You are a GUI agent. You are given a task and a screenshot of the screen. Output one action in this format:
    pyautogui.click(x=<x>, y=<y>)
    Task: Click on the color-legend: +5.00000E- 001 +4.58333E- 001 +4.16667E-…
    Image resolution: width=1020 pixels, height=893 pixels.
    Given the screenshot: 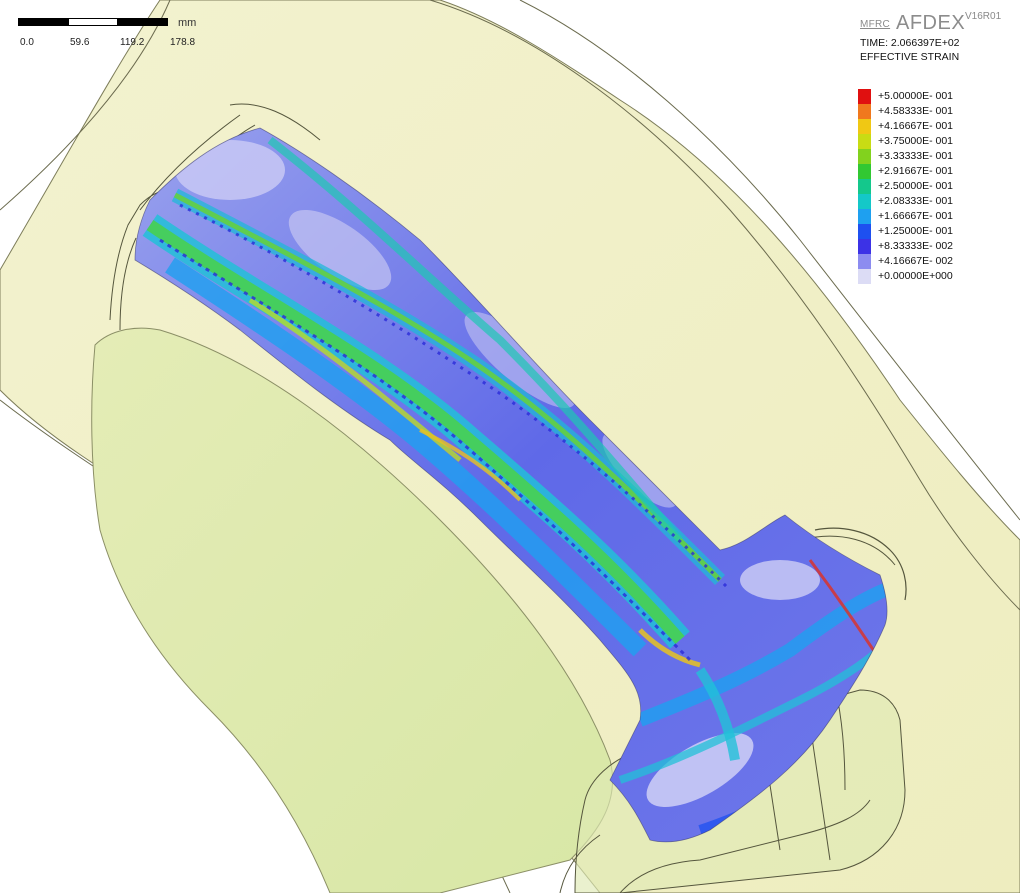 What is the action you would take?
    pyautogui.click(x=929, y=183)
    